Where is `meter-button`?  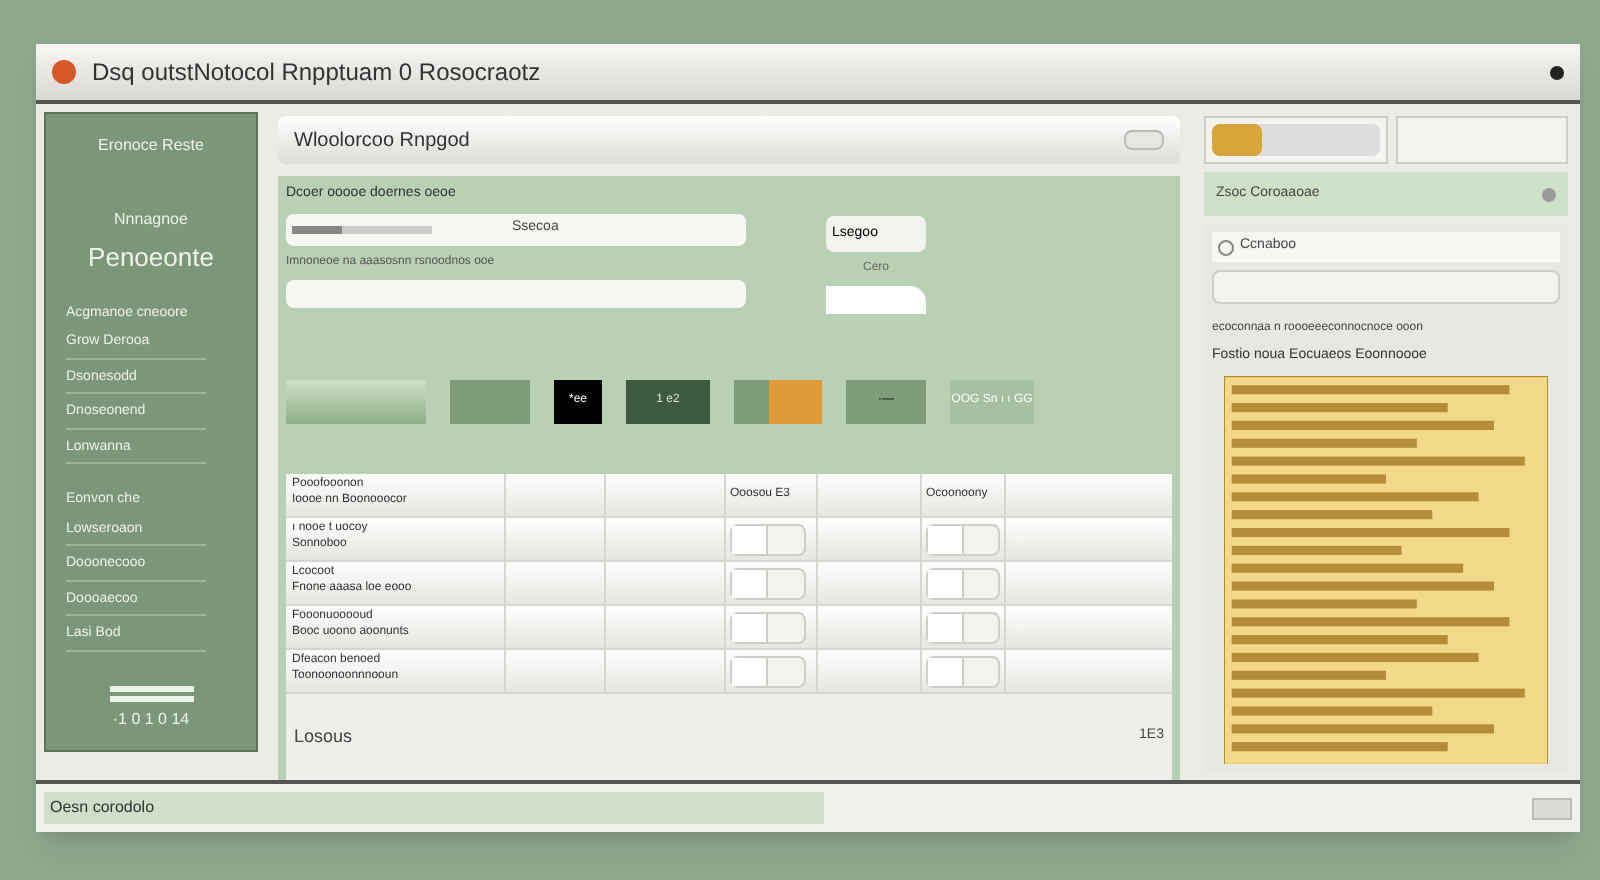 meter-button is located at coordinates (1296, 140).